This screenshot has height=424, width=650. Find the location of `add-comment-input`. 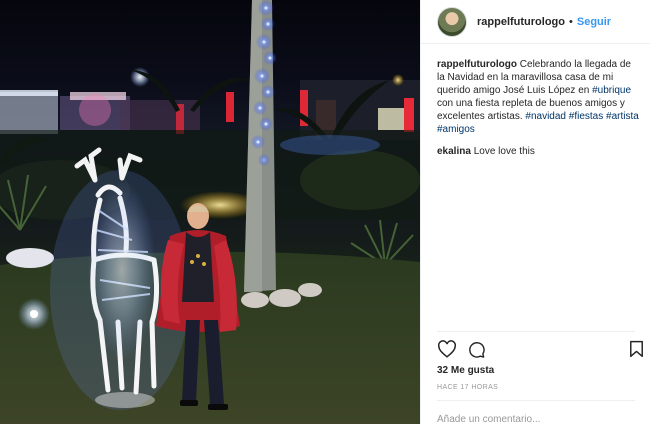

add-comment-input is located at coordinates (536, 418).